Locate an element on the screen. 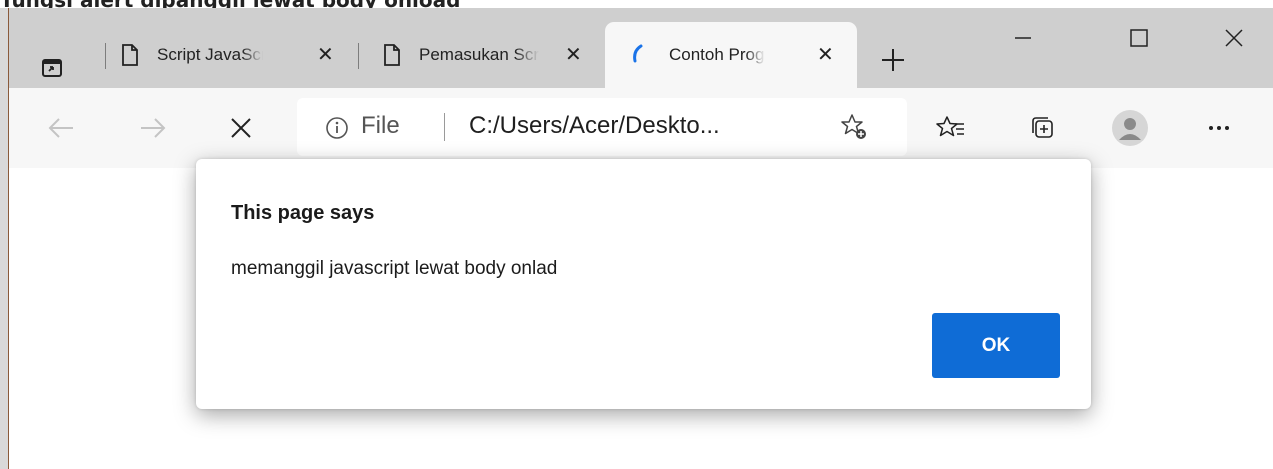 This screenshot has width=1273, height=469. ok-button: OK is located at coordinates (996, 345).